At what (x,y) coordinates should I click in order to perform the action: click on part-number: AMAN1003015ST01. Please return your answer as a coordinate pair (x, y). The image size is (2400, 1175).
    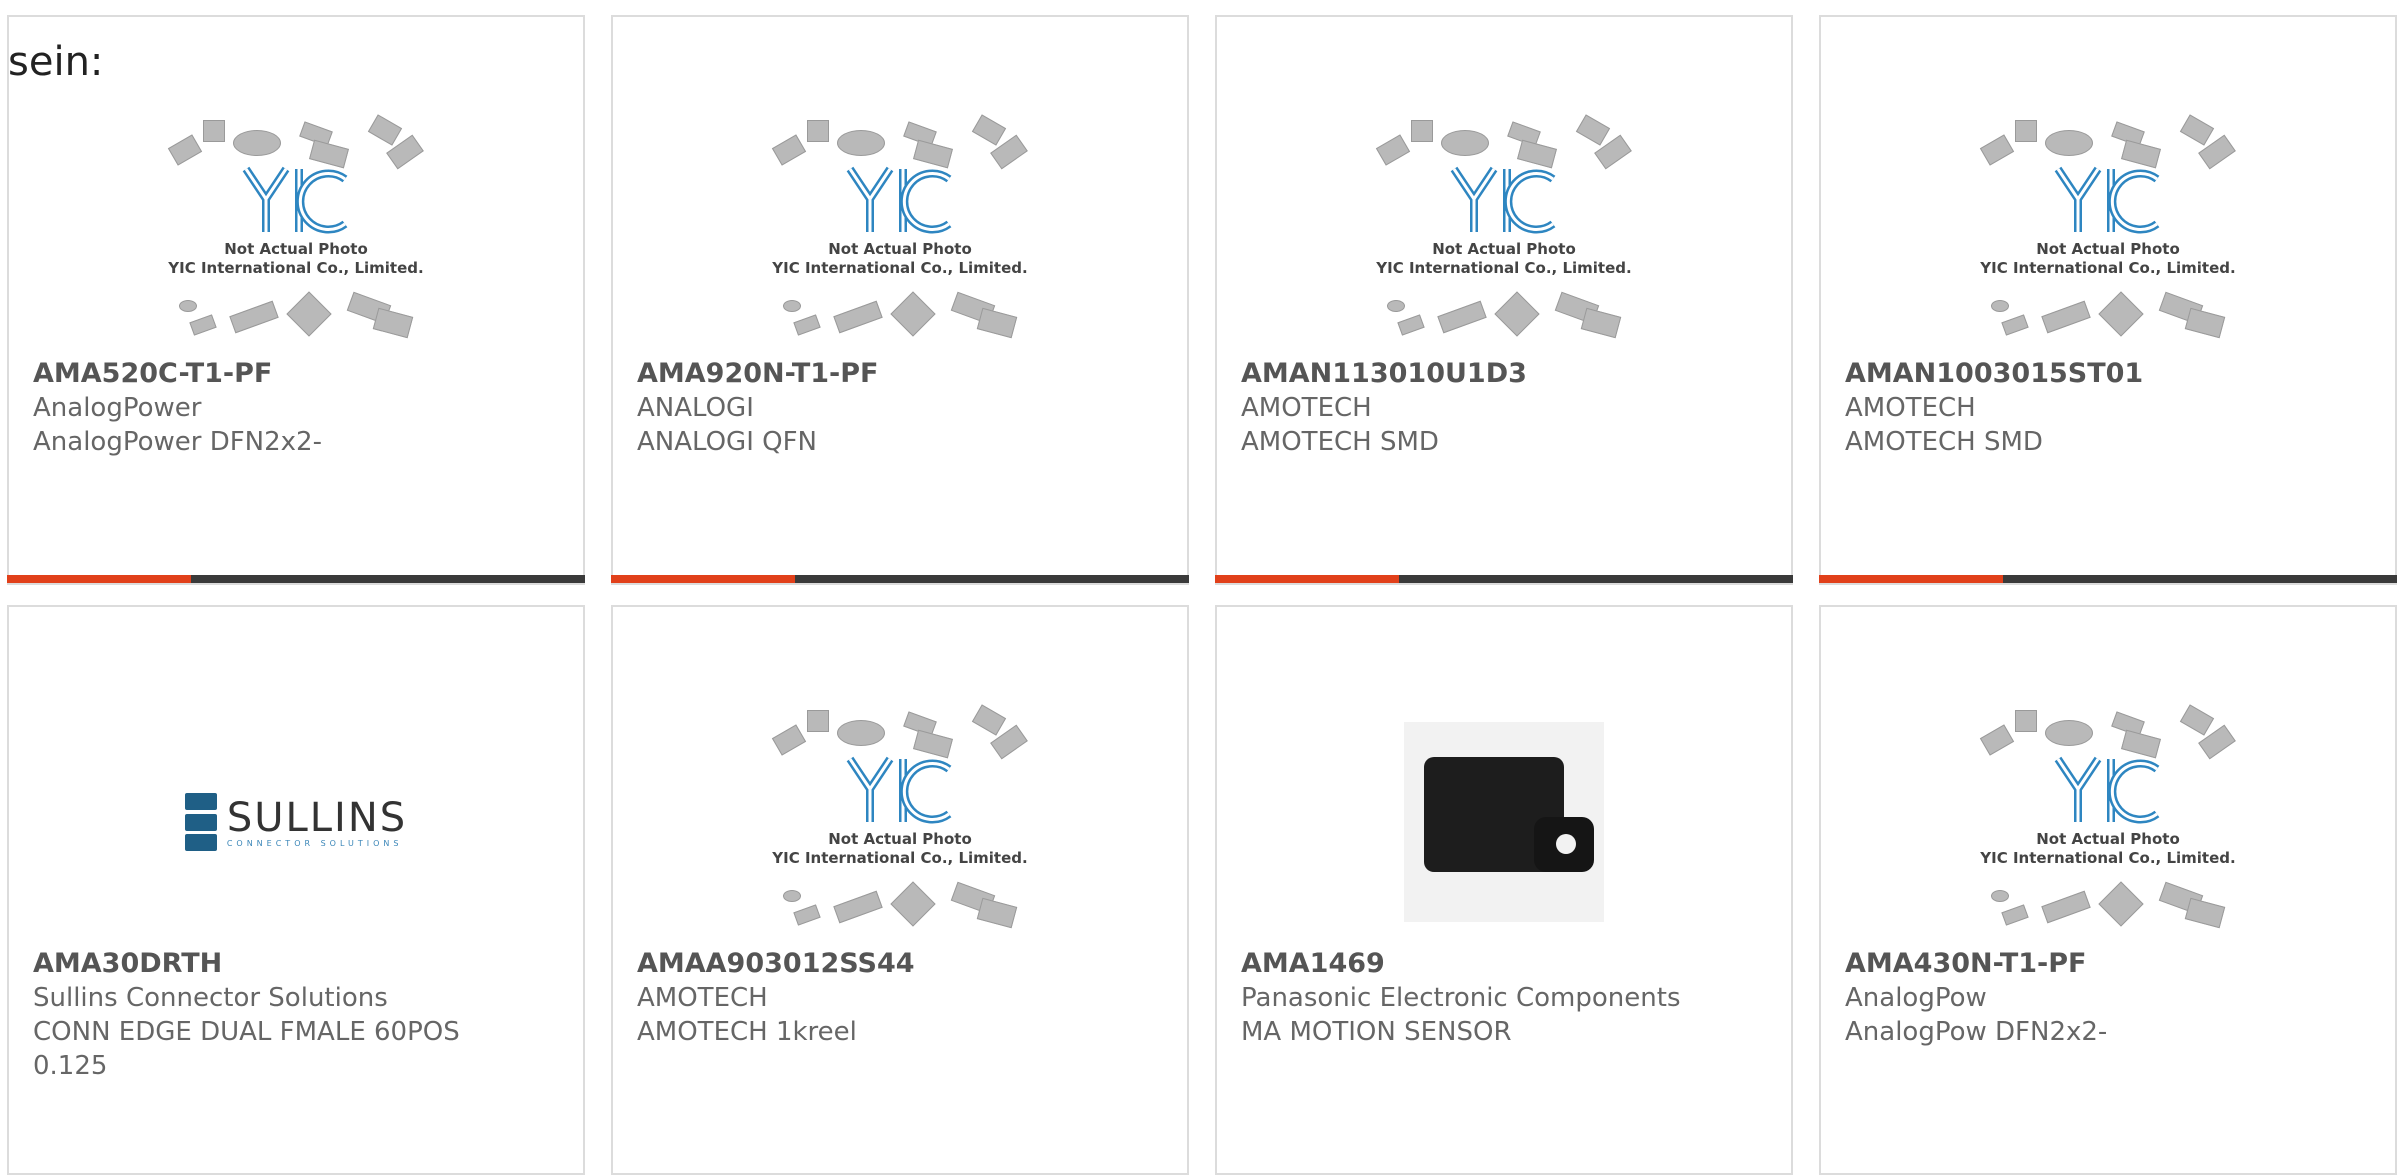
    Looking at the image, I should click on (2108, 374).